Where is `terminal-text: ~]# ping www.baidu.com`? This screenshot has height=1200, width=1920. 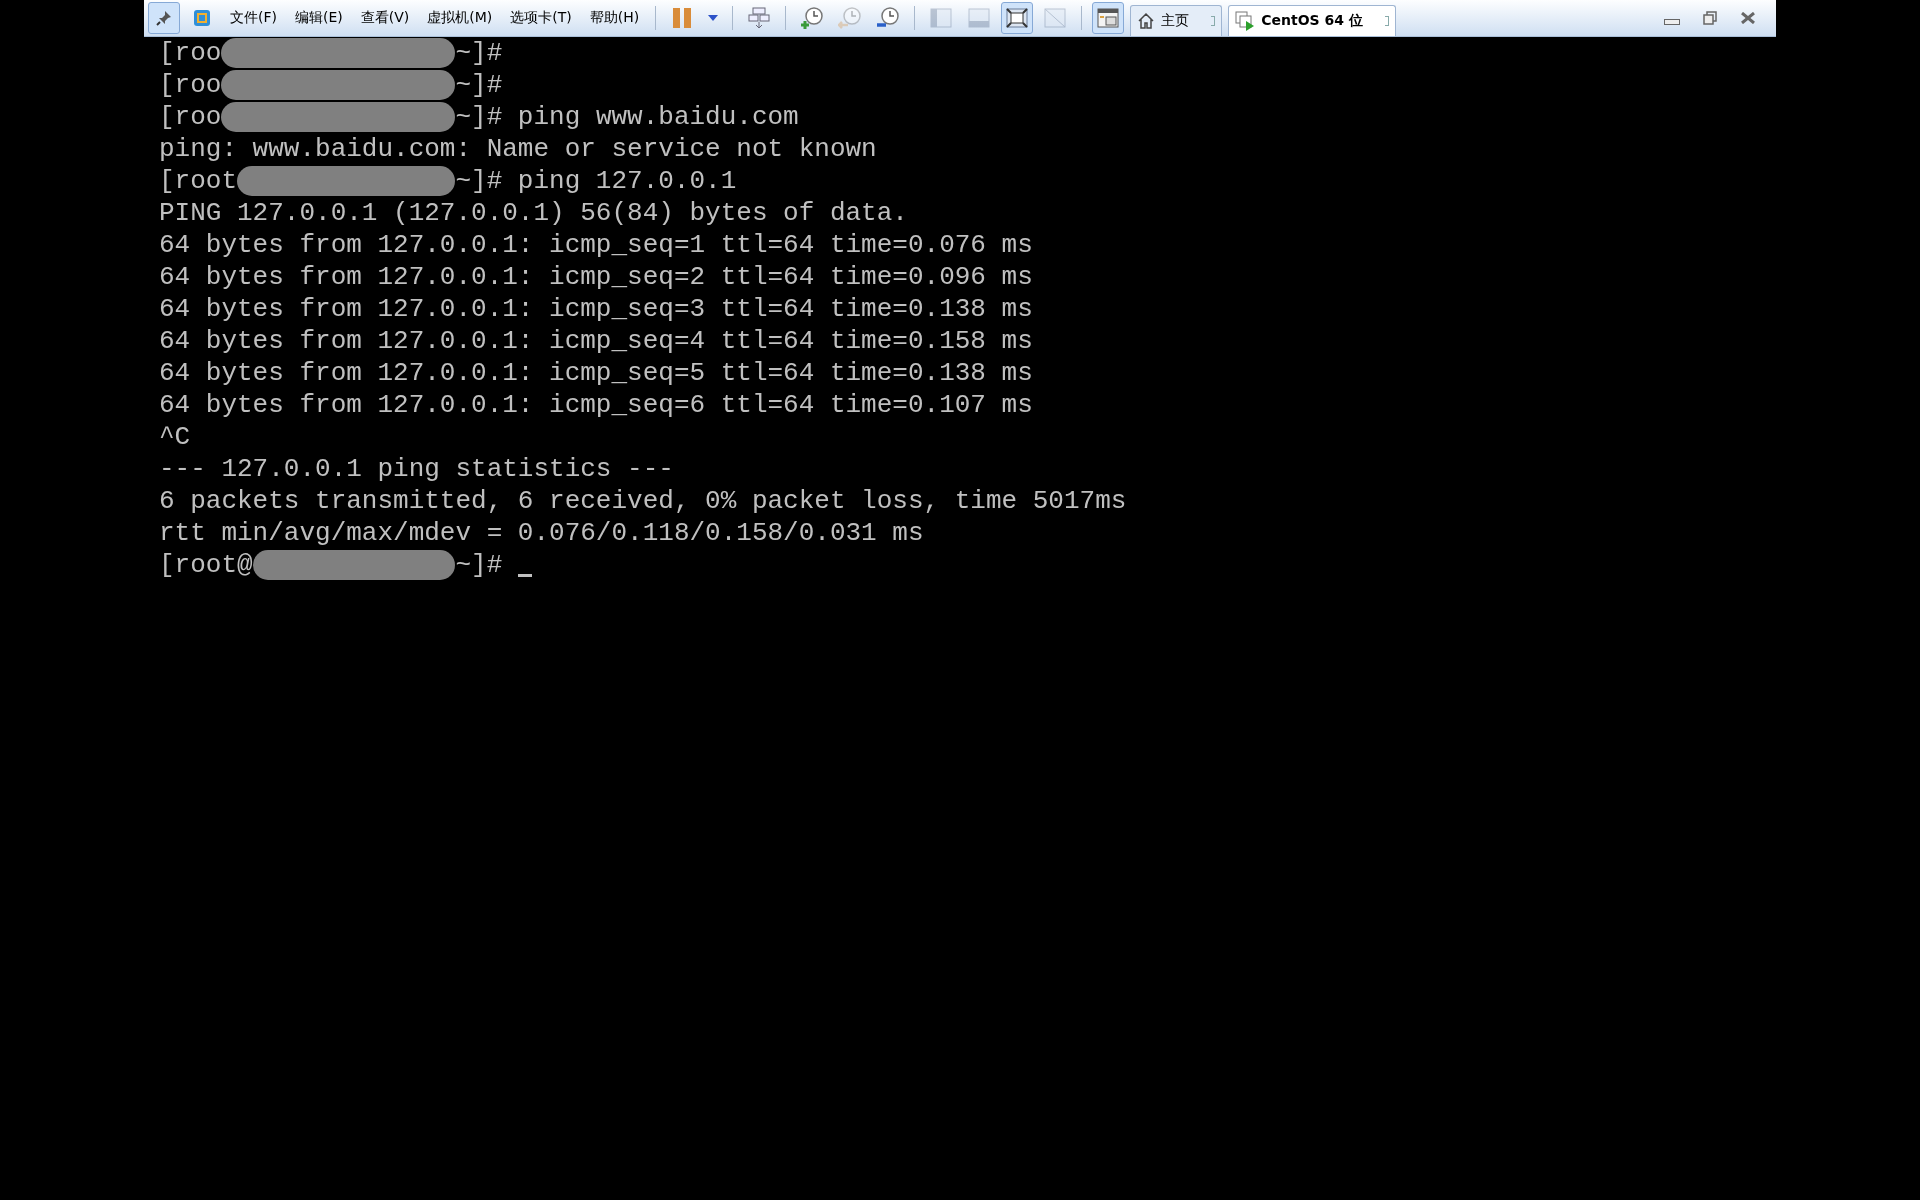 terminal-text: ~]# ping www.baidu.com is located at coordinates (627, 117).